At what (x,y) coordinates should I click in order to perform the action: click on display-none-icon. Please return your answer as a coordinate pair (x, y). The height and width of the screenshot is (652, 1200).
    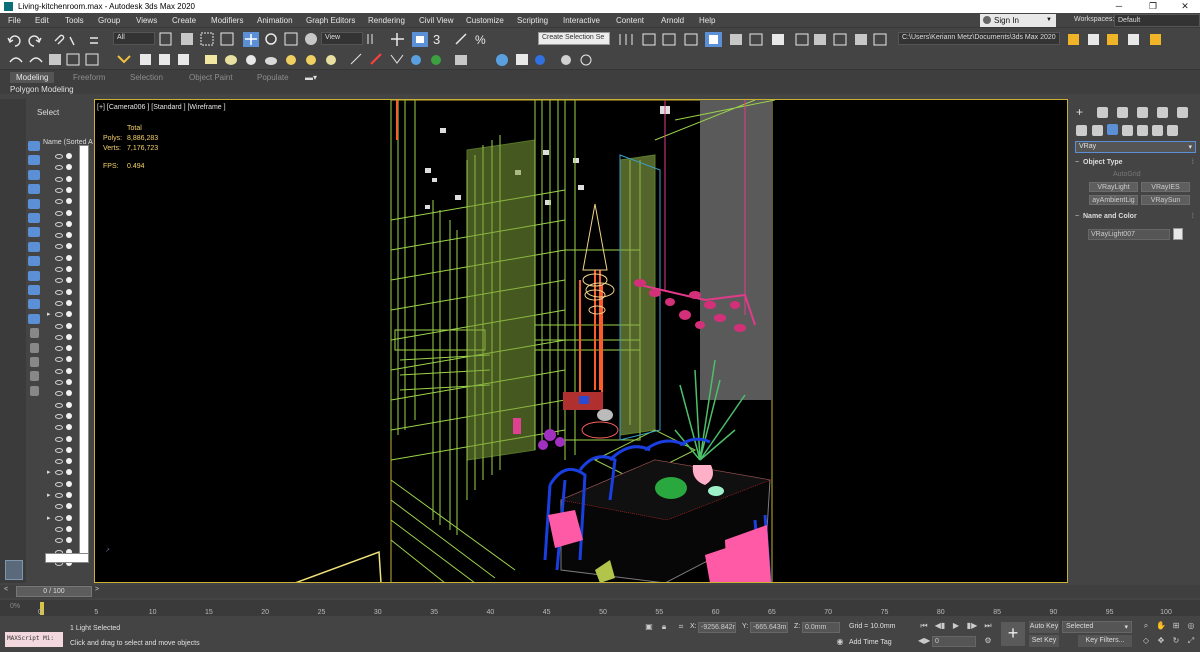
    Looking at the image, I should click on (34, 347).